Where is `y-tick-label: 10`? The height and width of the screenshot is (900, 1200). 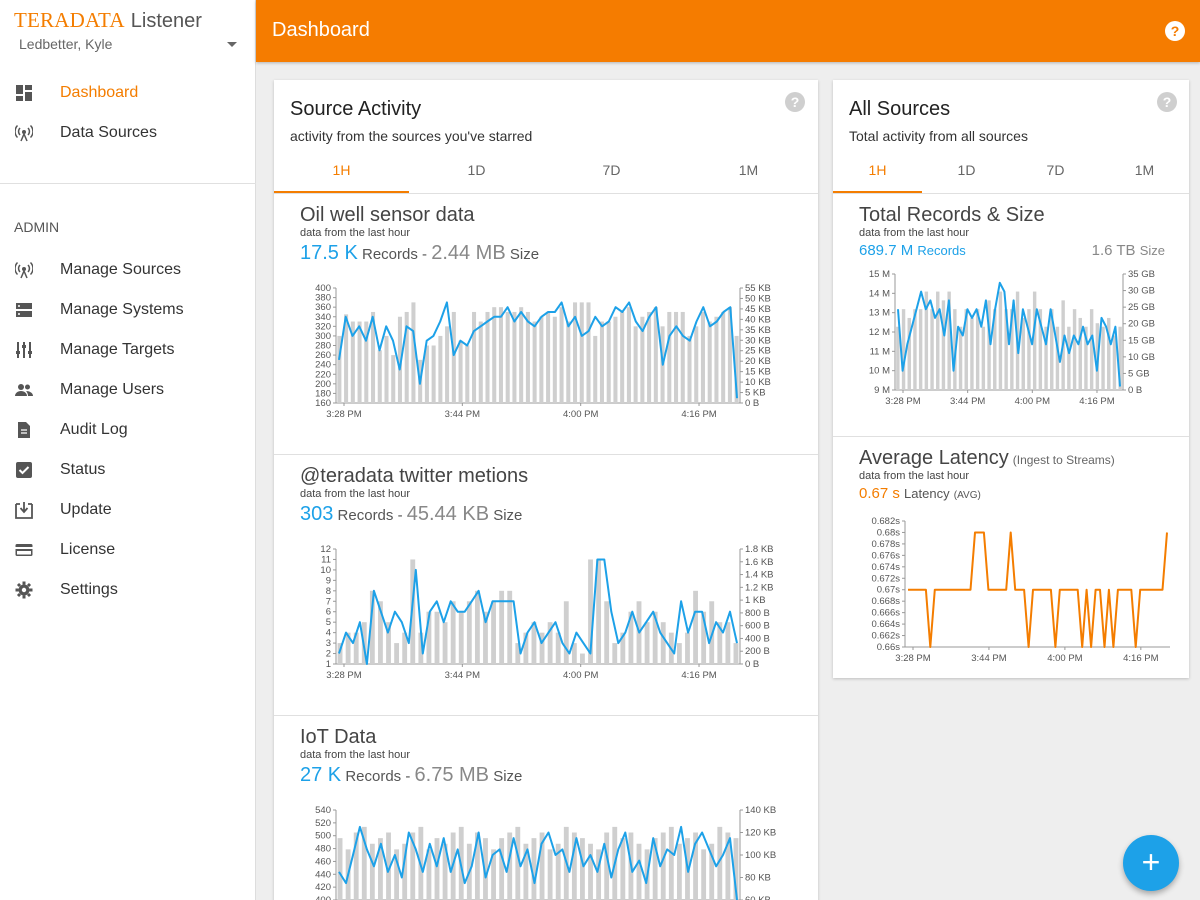 y-tick-label: 10 is located at coordinates (325, 570).